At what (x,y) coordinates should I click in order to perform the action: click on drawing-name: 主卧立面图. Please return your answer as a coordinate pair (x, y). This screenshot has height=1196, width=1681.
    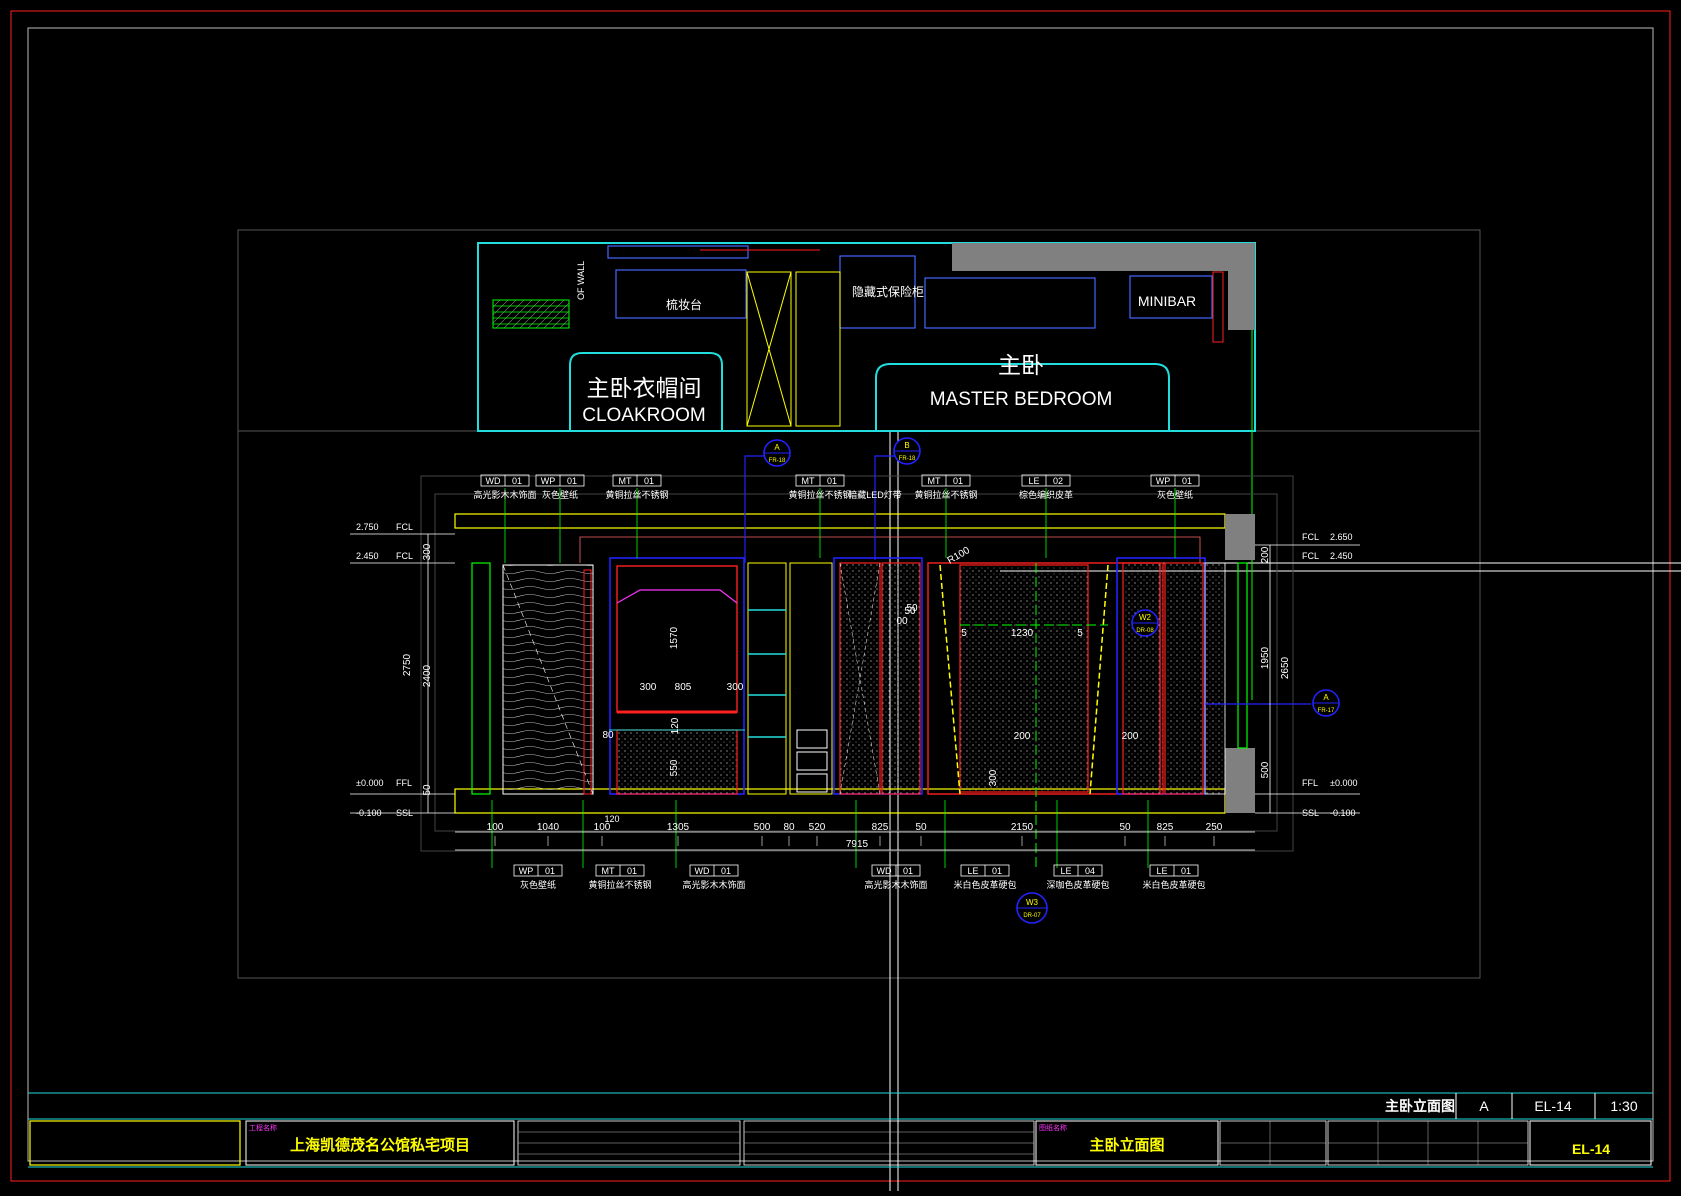
    Looking at the image, I should click on (1126, 1145).